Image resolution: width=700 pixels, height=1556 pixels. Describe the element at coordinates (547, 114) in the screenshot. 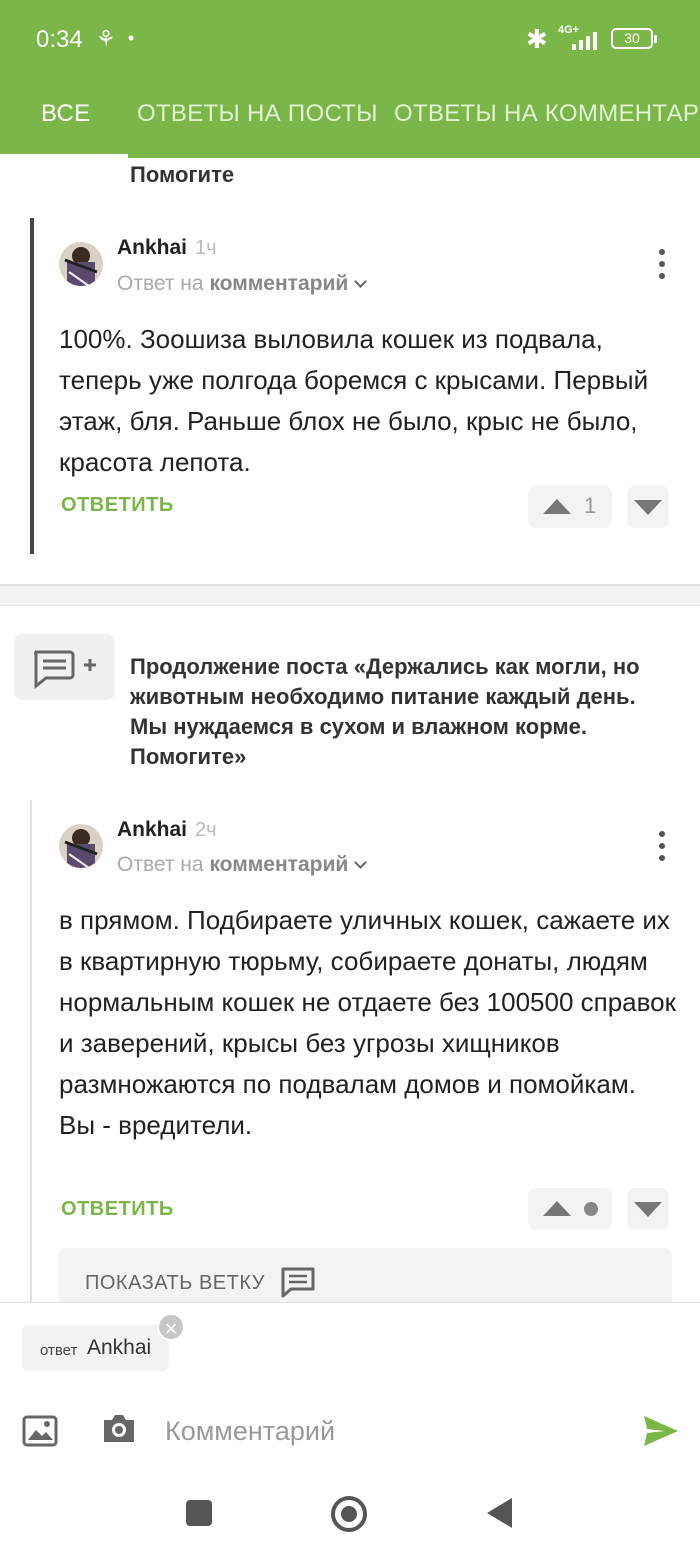

I see `tab-comment-replies: ОТВЕТЫ НА КОММЕНТАРИИ` at that location.